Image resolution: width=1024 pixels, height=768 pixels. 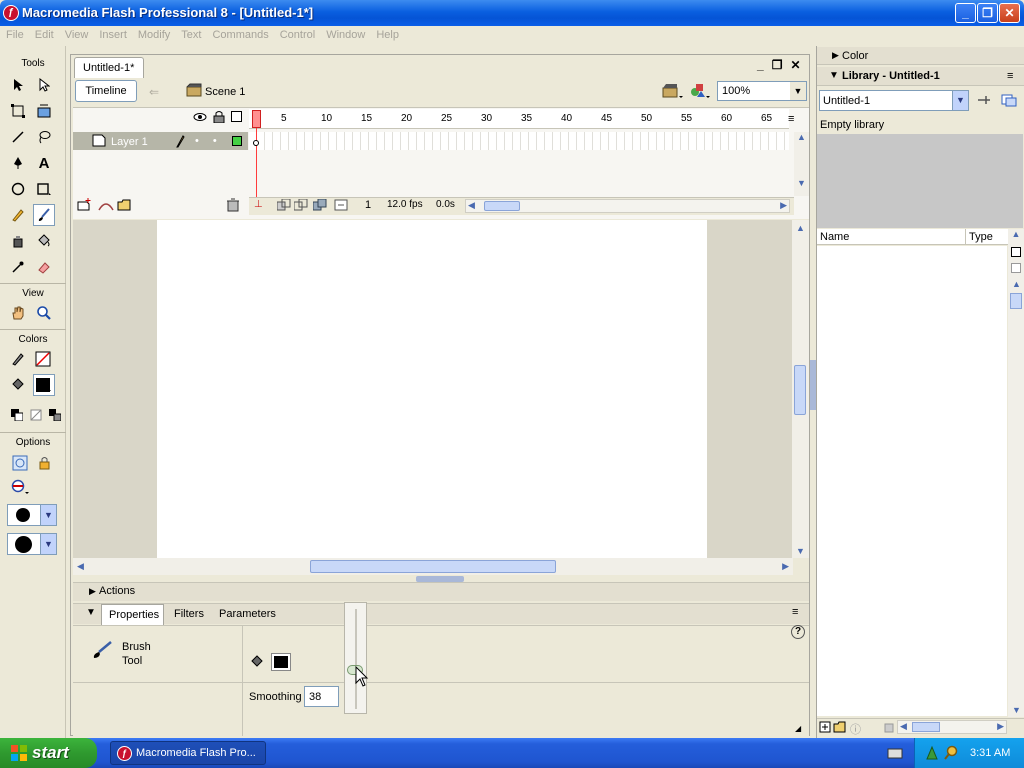 What do you see at coordinates (132, 614) in the screenshot?
I see `tab-properties: Properties` at bounding box center [132, 614].